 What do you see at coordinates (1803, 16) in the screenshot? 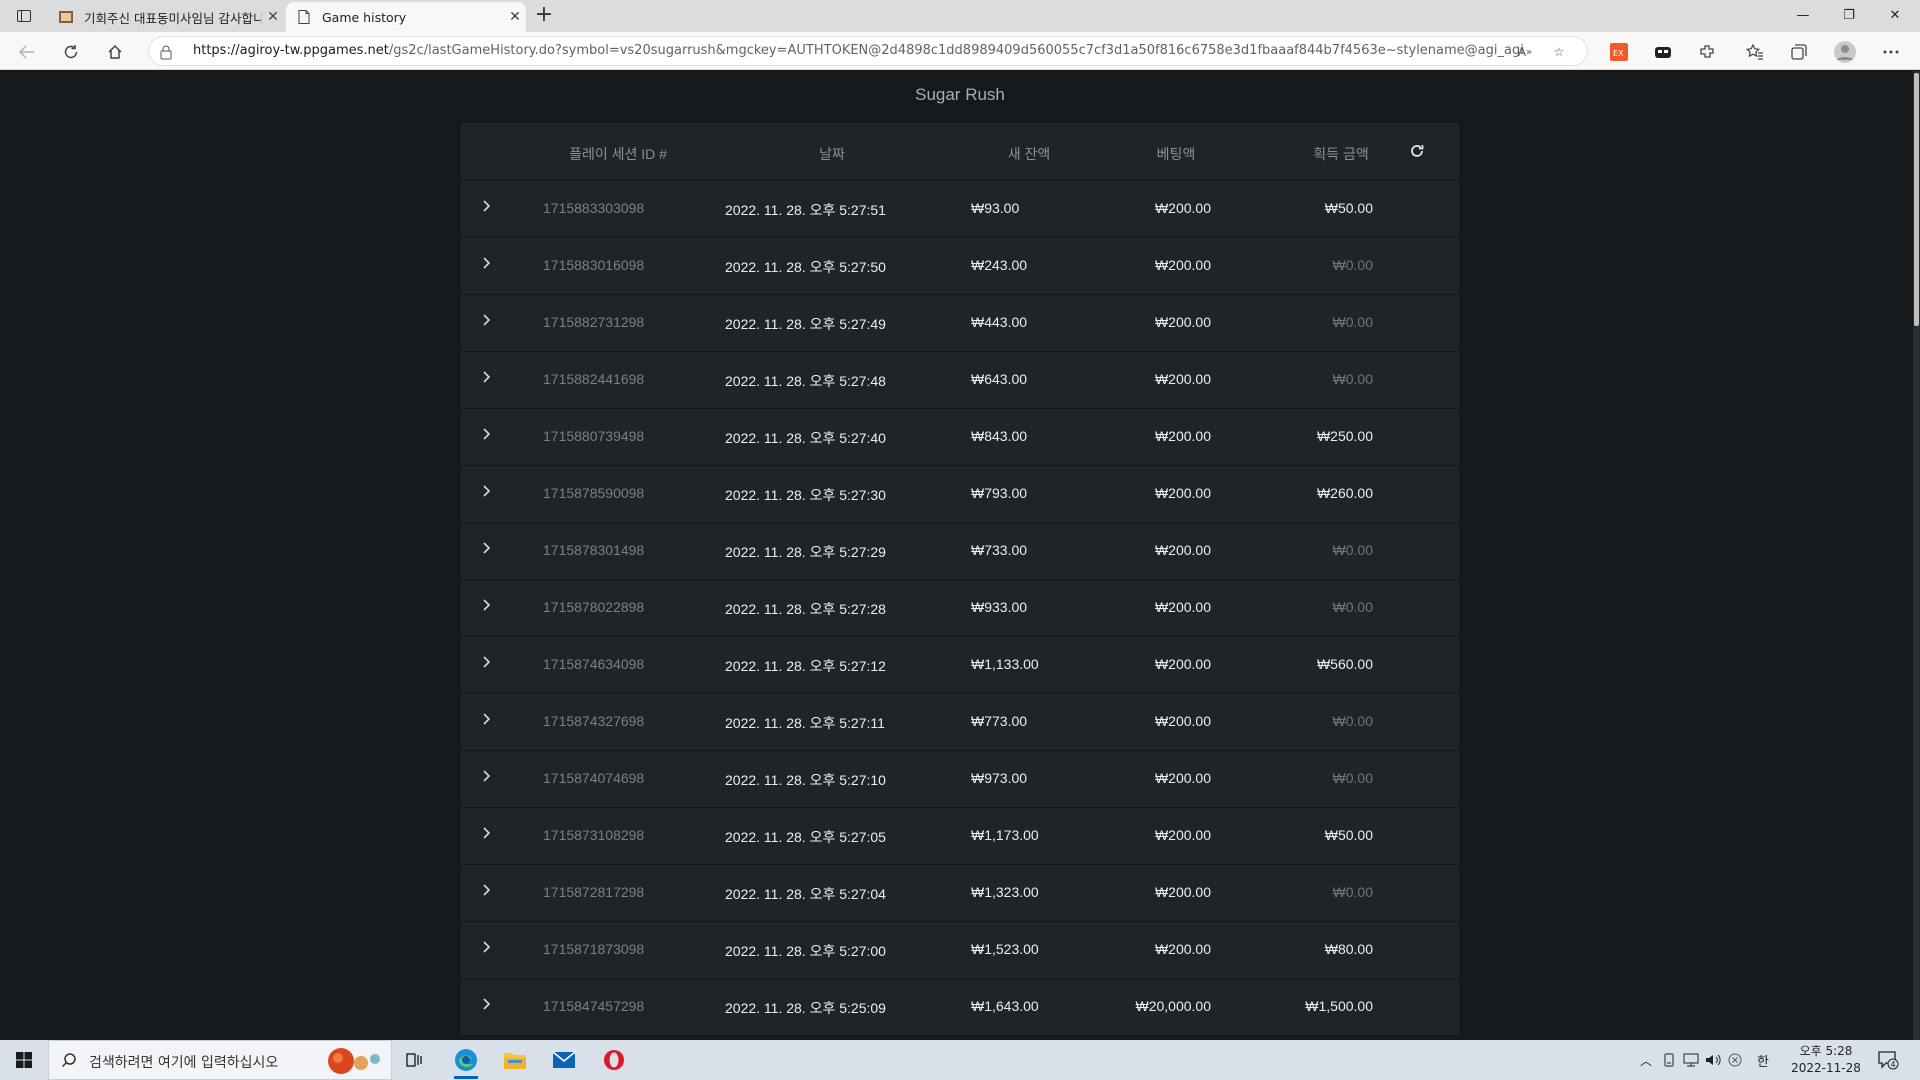
I see `minimize-icon: —` at bounding box center [1803, 16].